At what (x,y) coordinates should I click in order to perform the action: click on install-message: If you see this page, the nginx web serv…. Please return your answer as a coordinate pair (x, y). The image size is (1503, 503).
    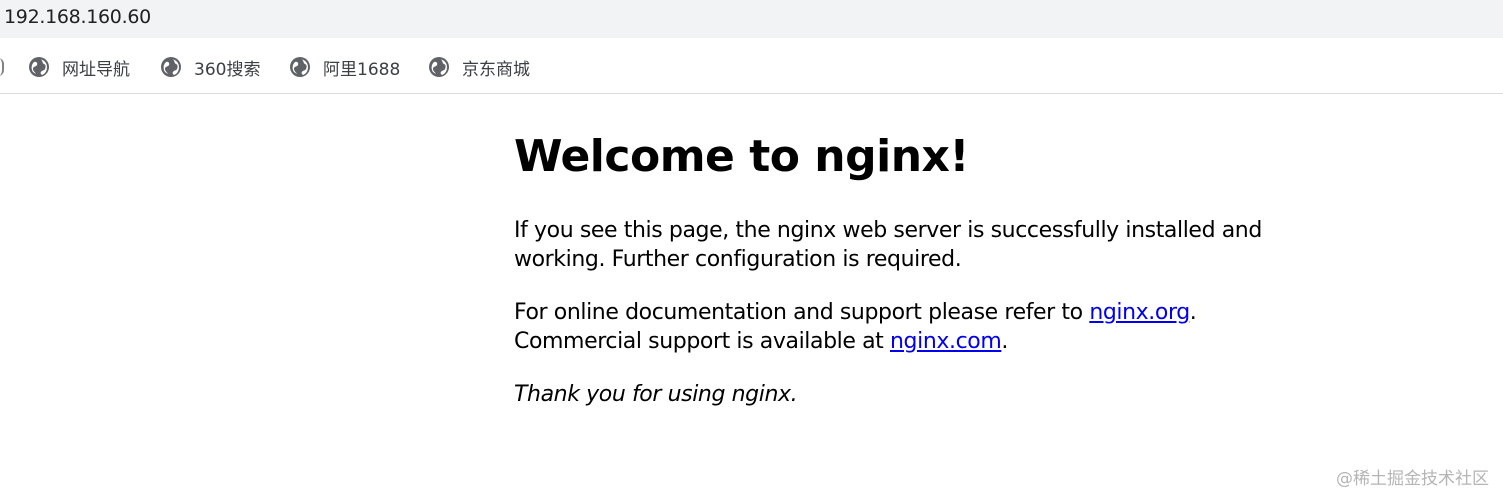
    Looking at the image, I should click on (888, 245).